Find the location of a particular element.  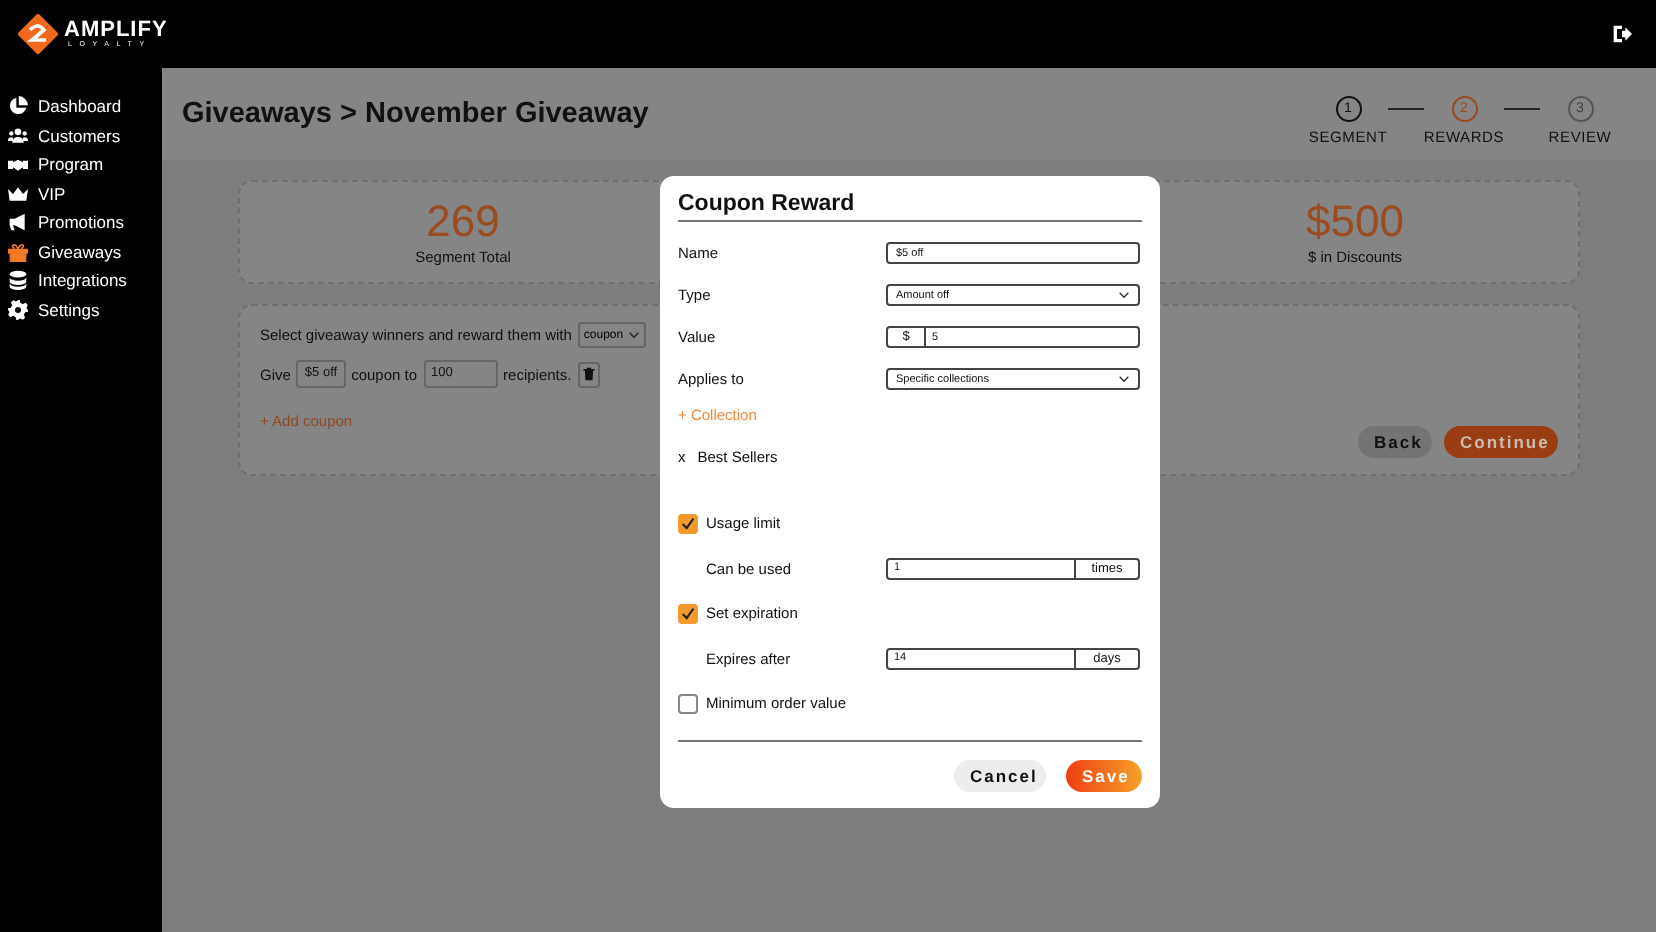

pie-chart-icon is located at coordinates (18, 106).